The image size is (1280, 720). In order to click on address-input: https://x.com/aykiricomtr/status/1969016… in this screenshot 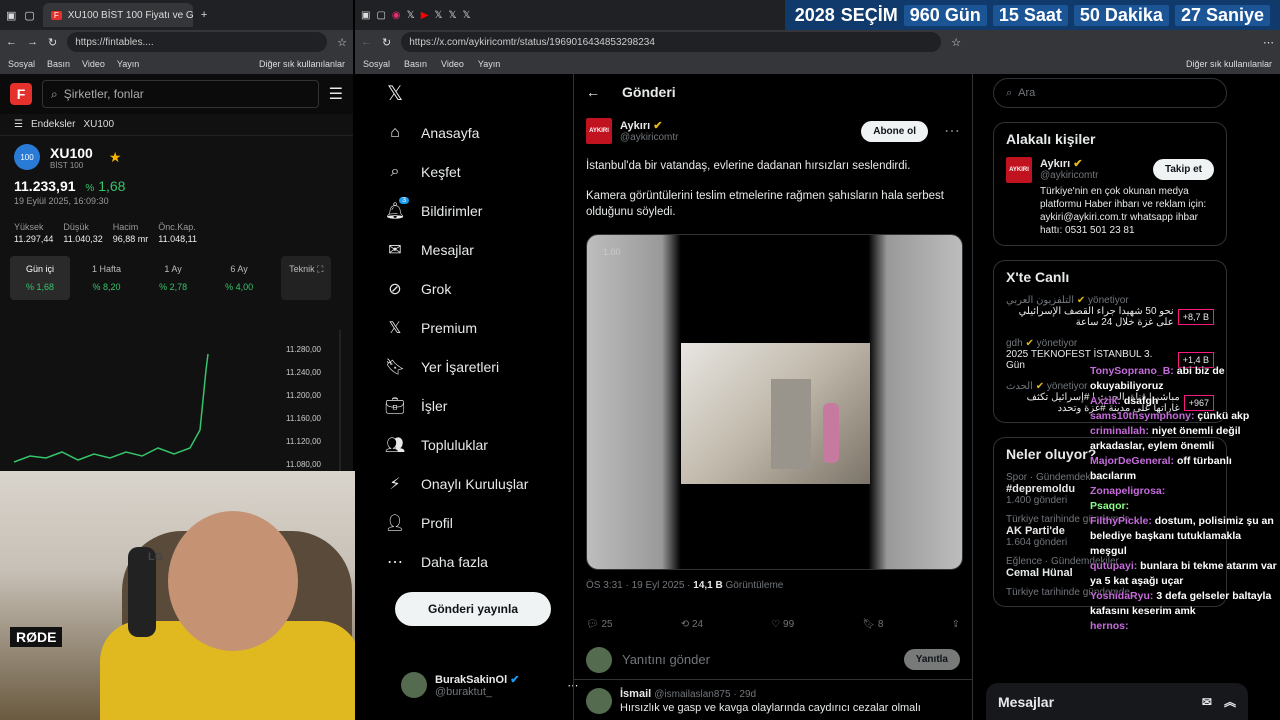, I will do `click(671, 42)`.